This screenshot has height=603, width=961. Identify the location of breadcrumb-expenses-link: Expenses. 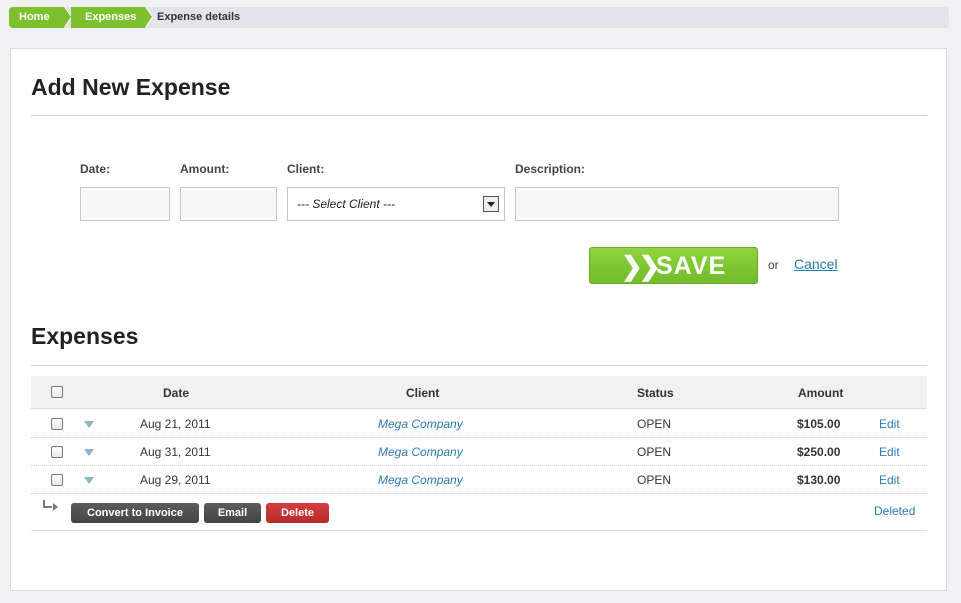
(108, 17).